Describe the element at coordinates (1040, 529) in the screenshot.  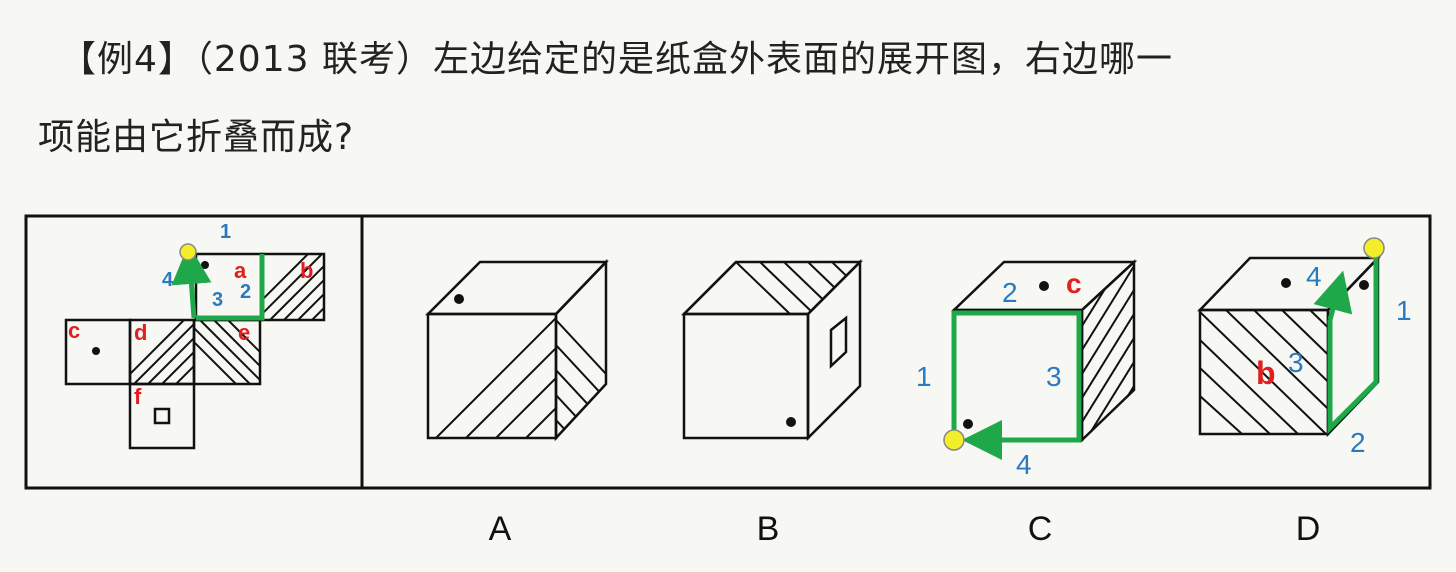
I see `option-letter-c: C` at that location.